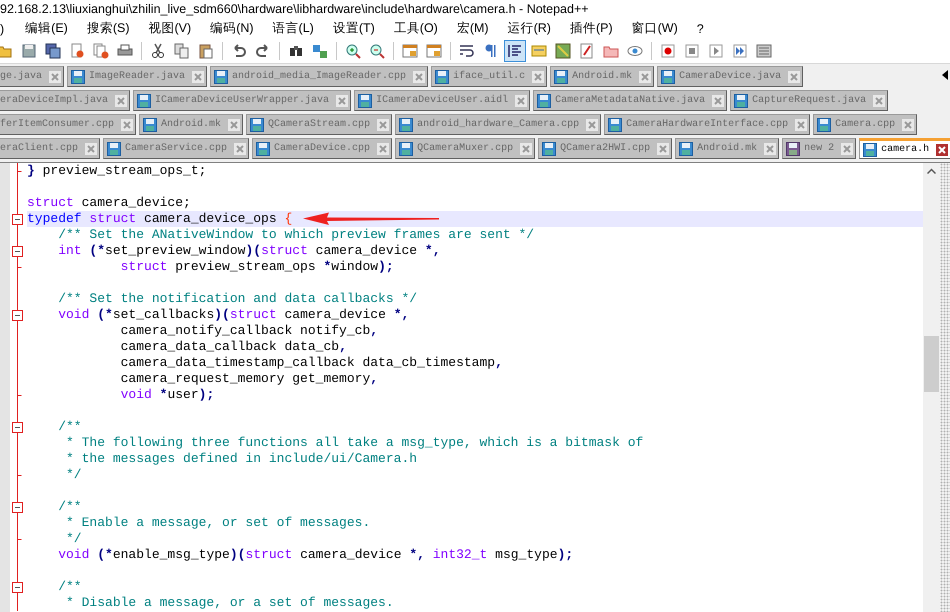 This screenshot has height=612, width=950. What do you see at coordinates (53, 51) in the screenshot?
I see `stacked-floppies-icon` at bounding box center [53, 51].